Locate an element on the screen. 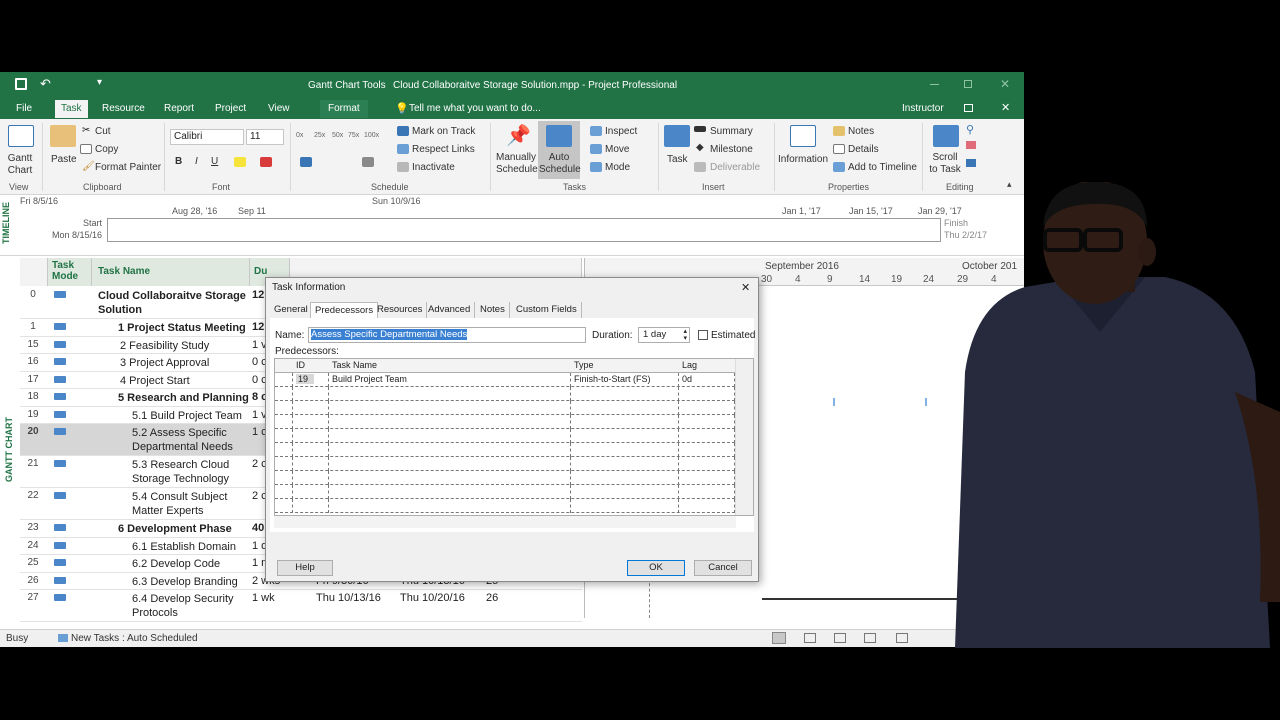 The height and width of the screenshot is (720, 1280). find-icon: ⚲ is located at coordinates (970, 129).